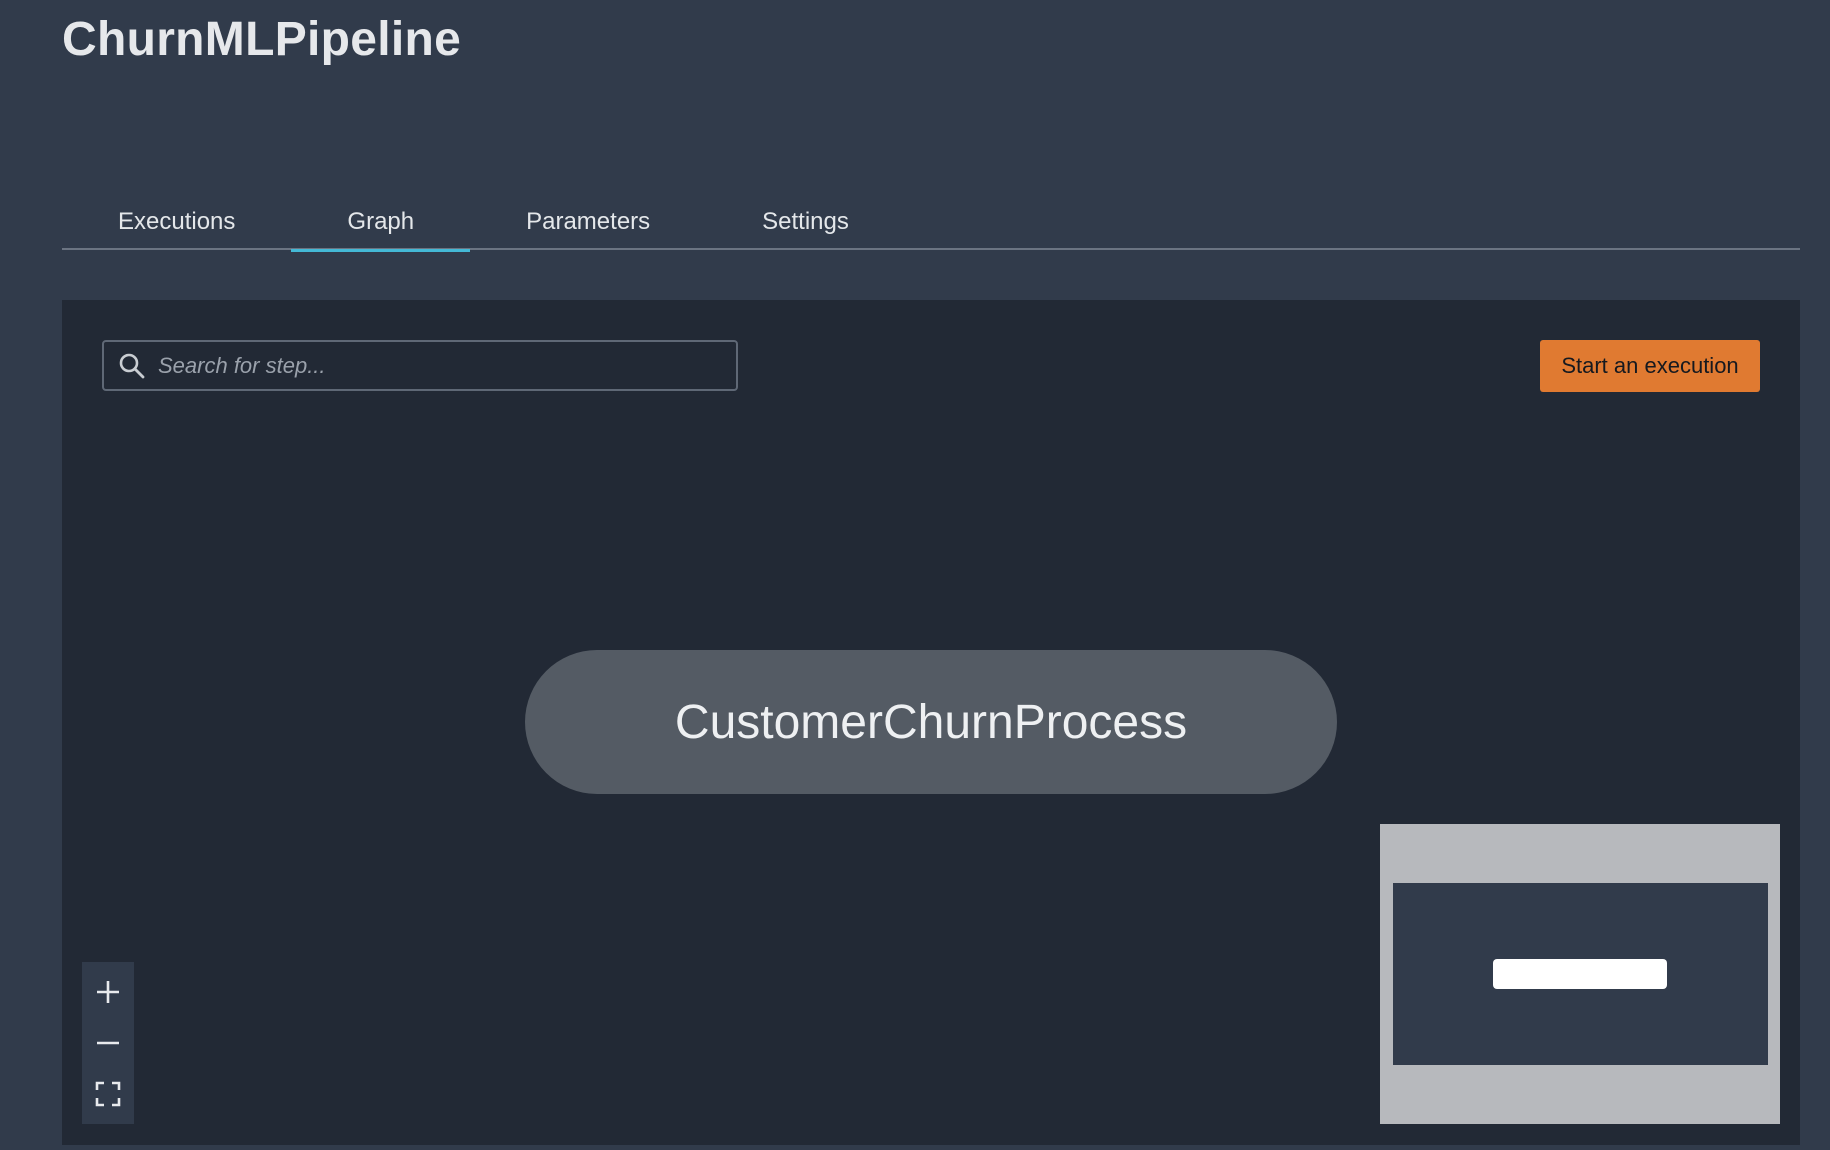 The width and height of the screenshot is (1830, 1150). I want to click on search-icon, so click(132, 365).